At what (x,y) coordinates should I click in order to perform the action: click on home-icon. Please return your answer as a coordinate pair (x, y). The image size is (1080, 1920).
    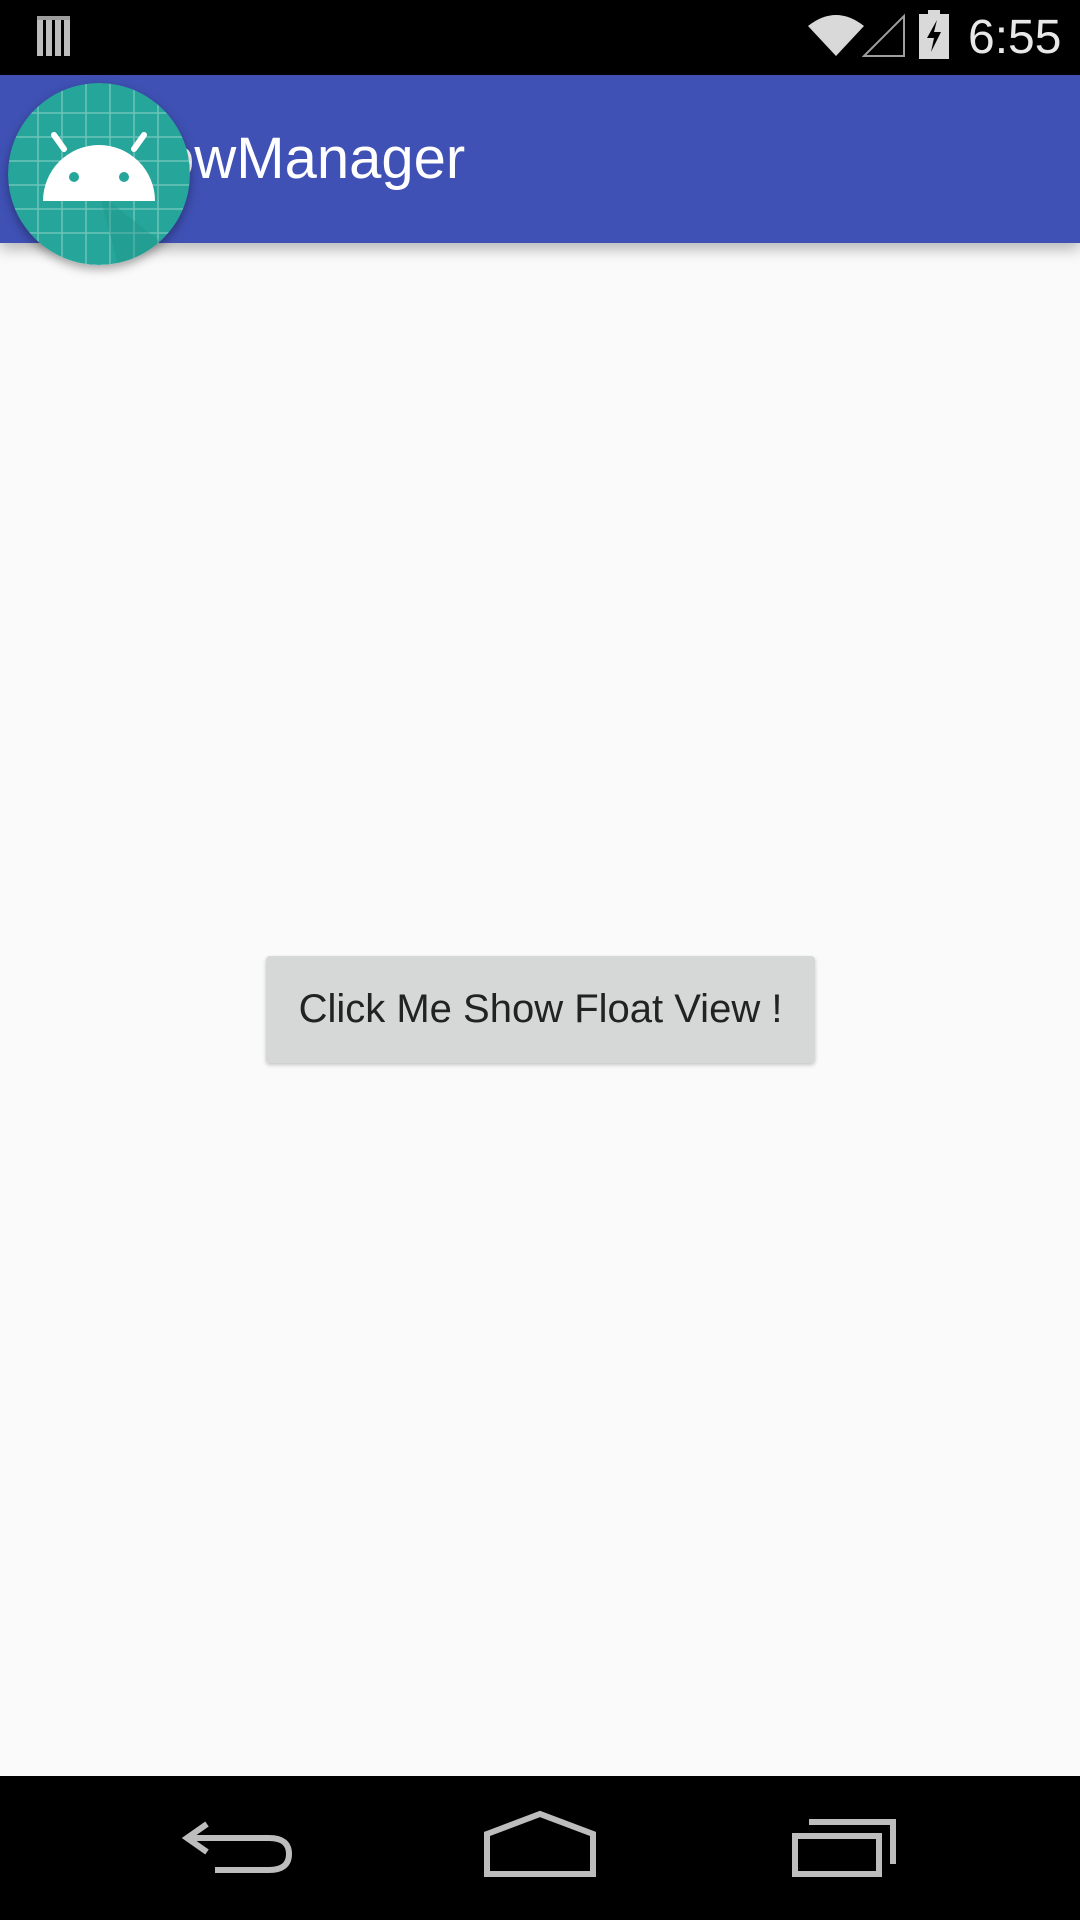
    Looking at the image, I should click on (540, 1848).